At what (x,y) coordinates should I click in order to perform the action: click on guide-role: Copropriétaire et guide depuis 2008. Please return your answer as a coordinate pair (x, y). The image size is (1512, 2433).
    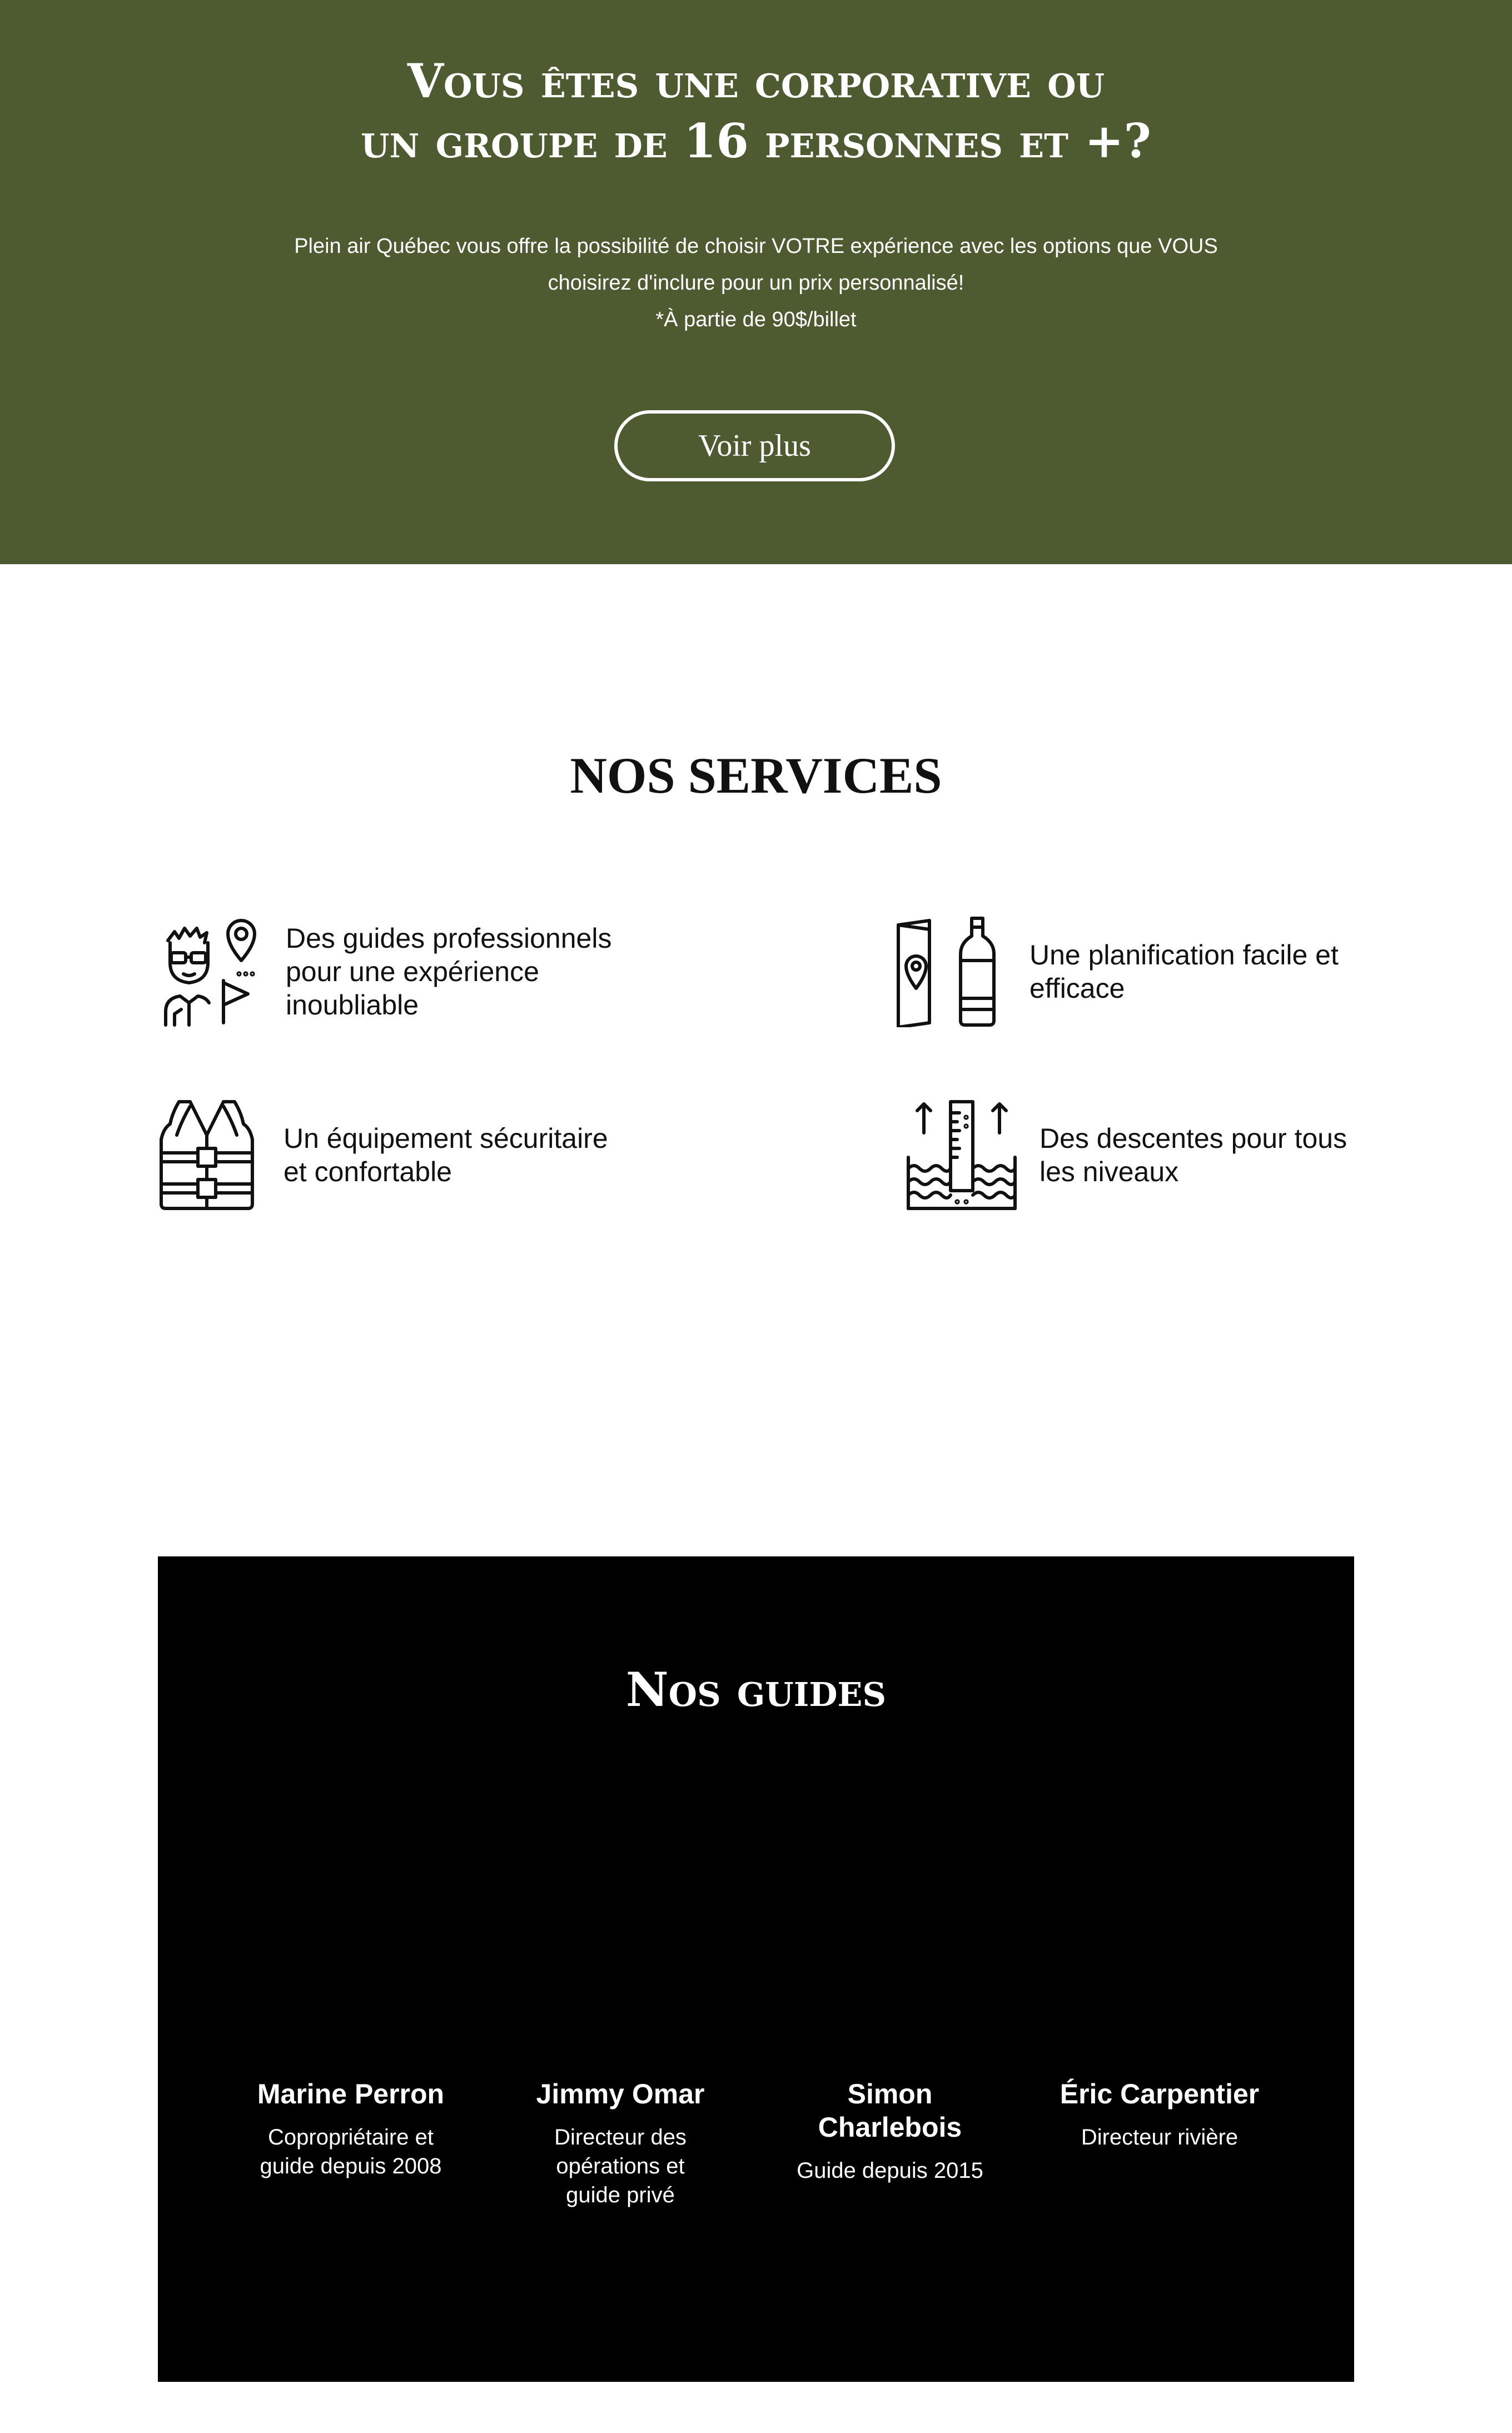
    Looking at the image, I should click on (351, 2151).